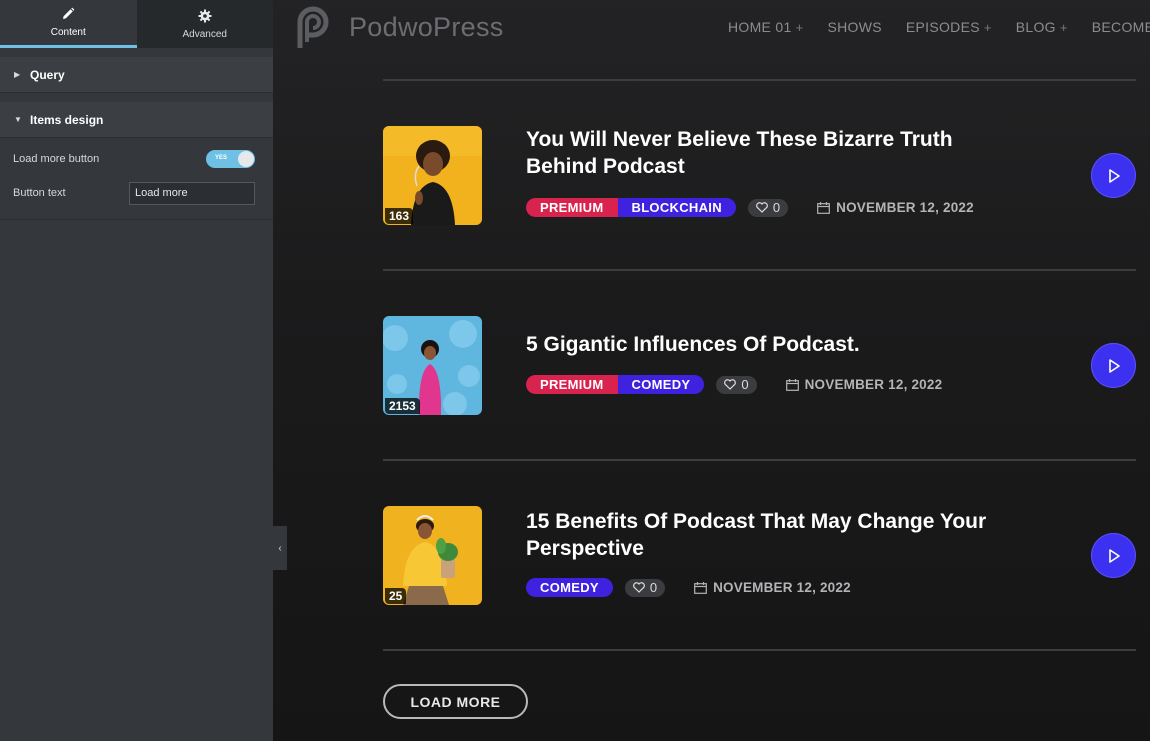  I want to click on nav-item-blog: BLOG +, so click(1042, 27).